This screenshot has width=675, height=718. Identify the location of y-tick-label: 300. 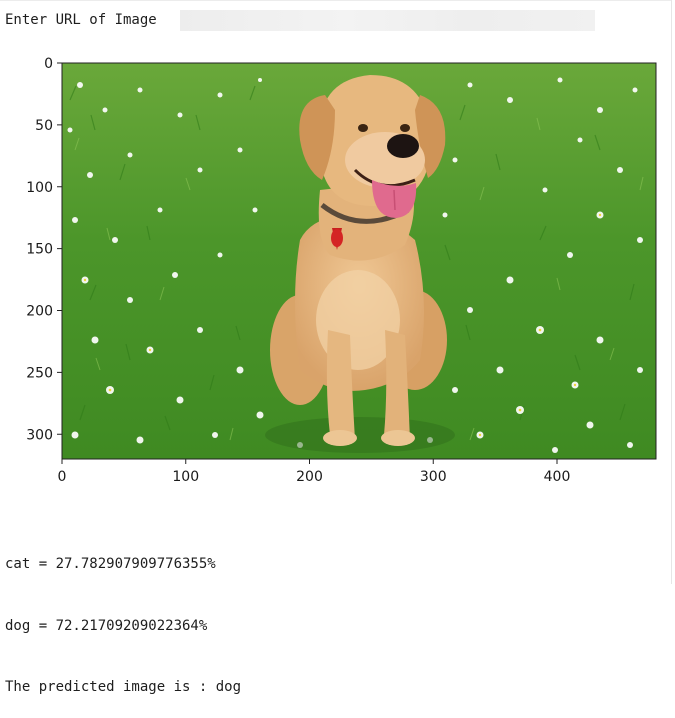
(39, 435).